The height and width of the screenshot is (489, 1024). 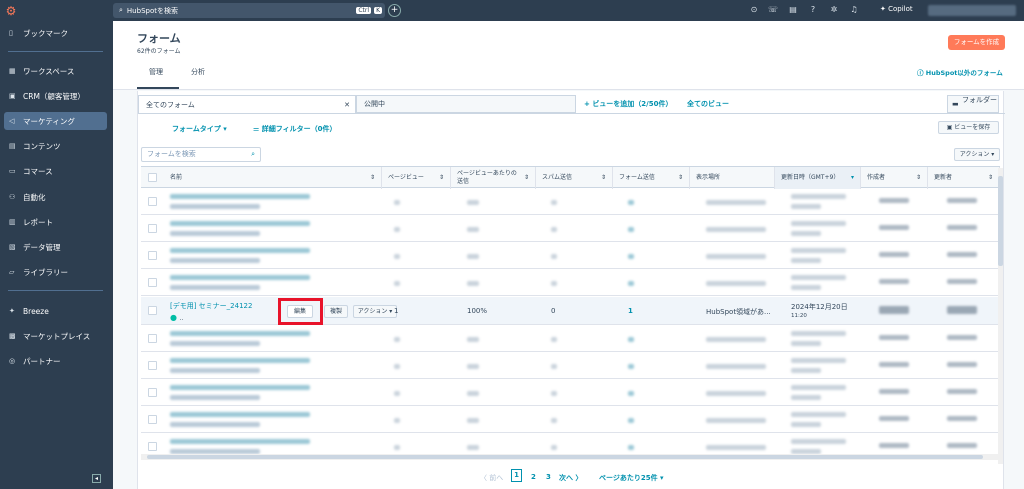 I want to click on sidebar-item-label: 自動化, so click(x=34, y=197).